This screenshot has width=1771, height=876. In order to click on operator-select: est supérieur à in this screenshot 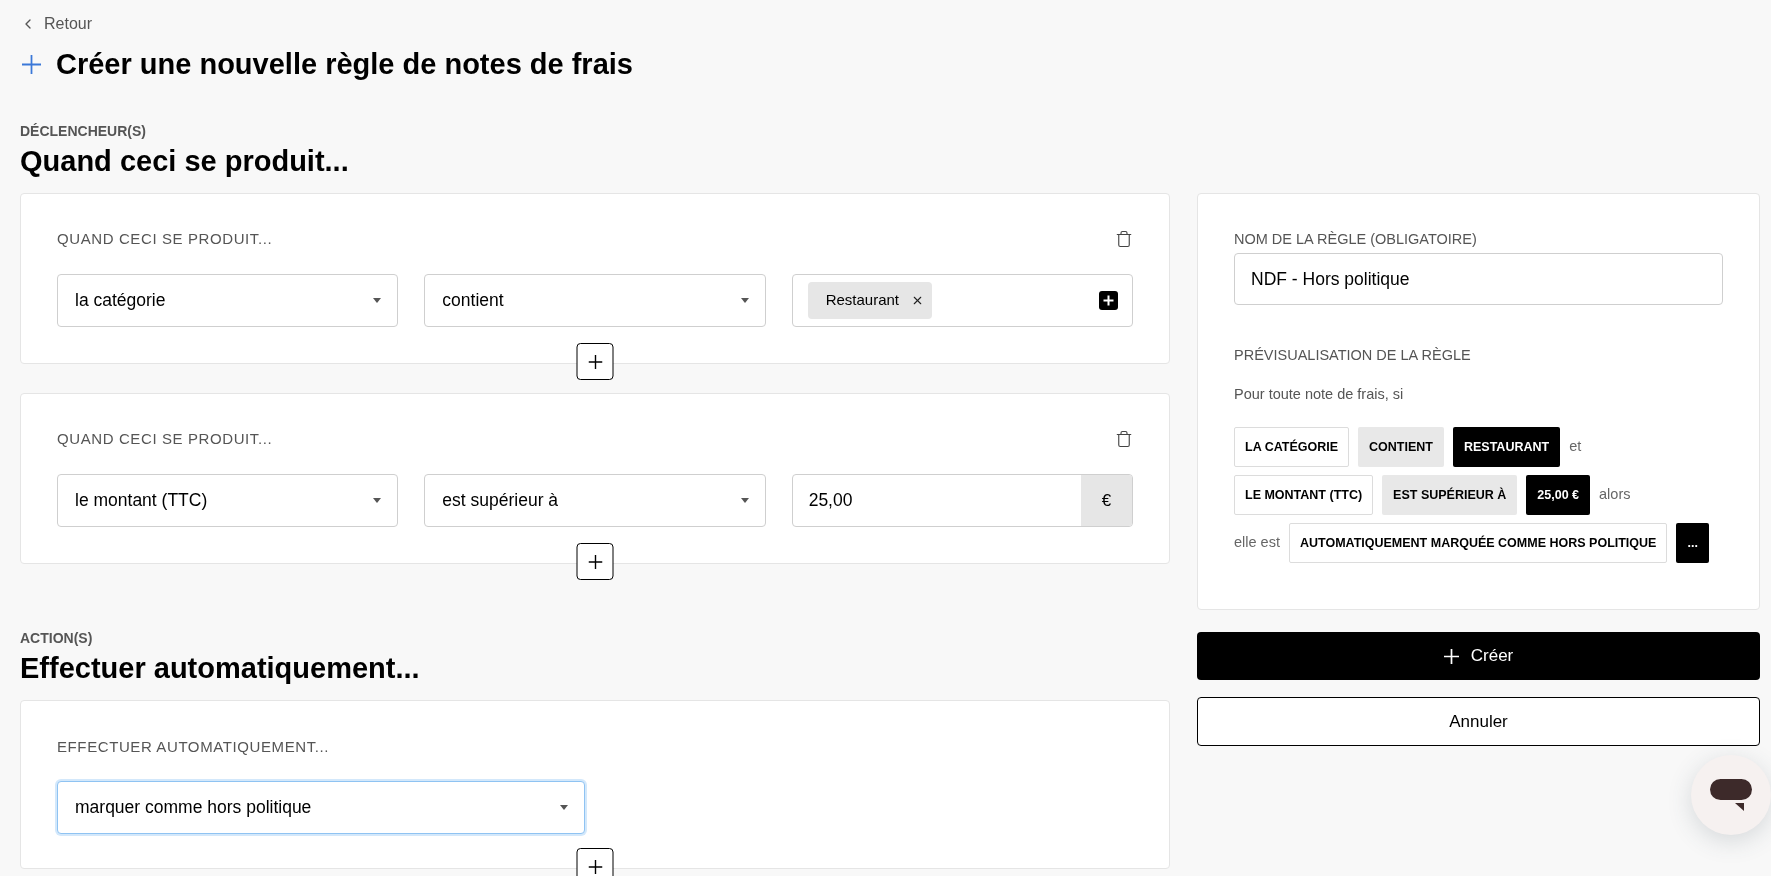, I will do `click(595, 500)`.